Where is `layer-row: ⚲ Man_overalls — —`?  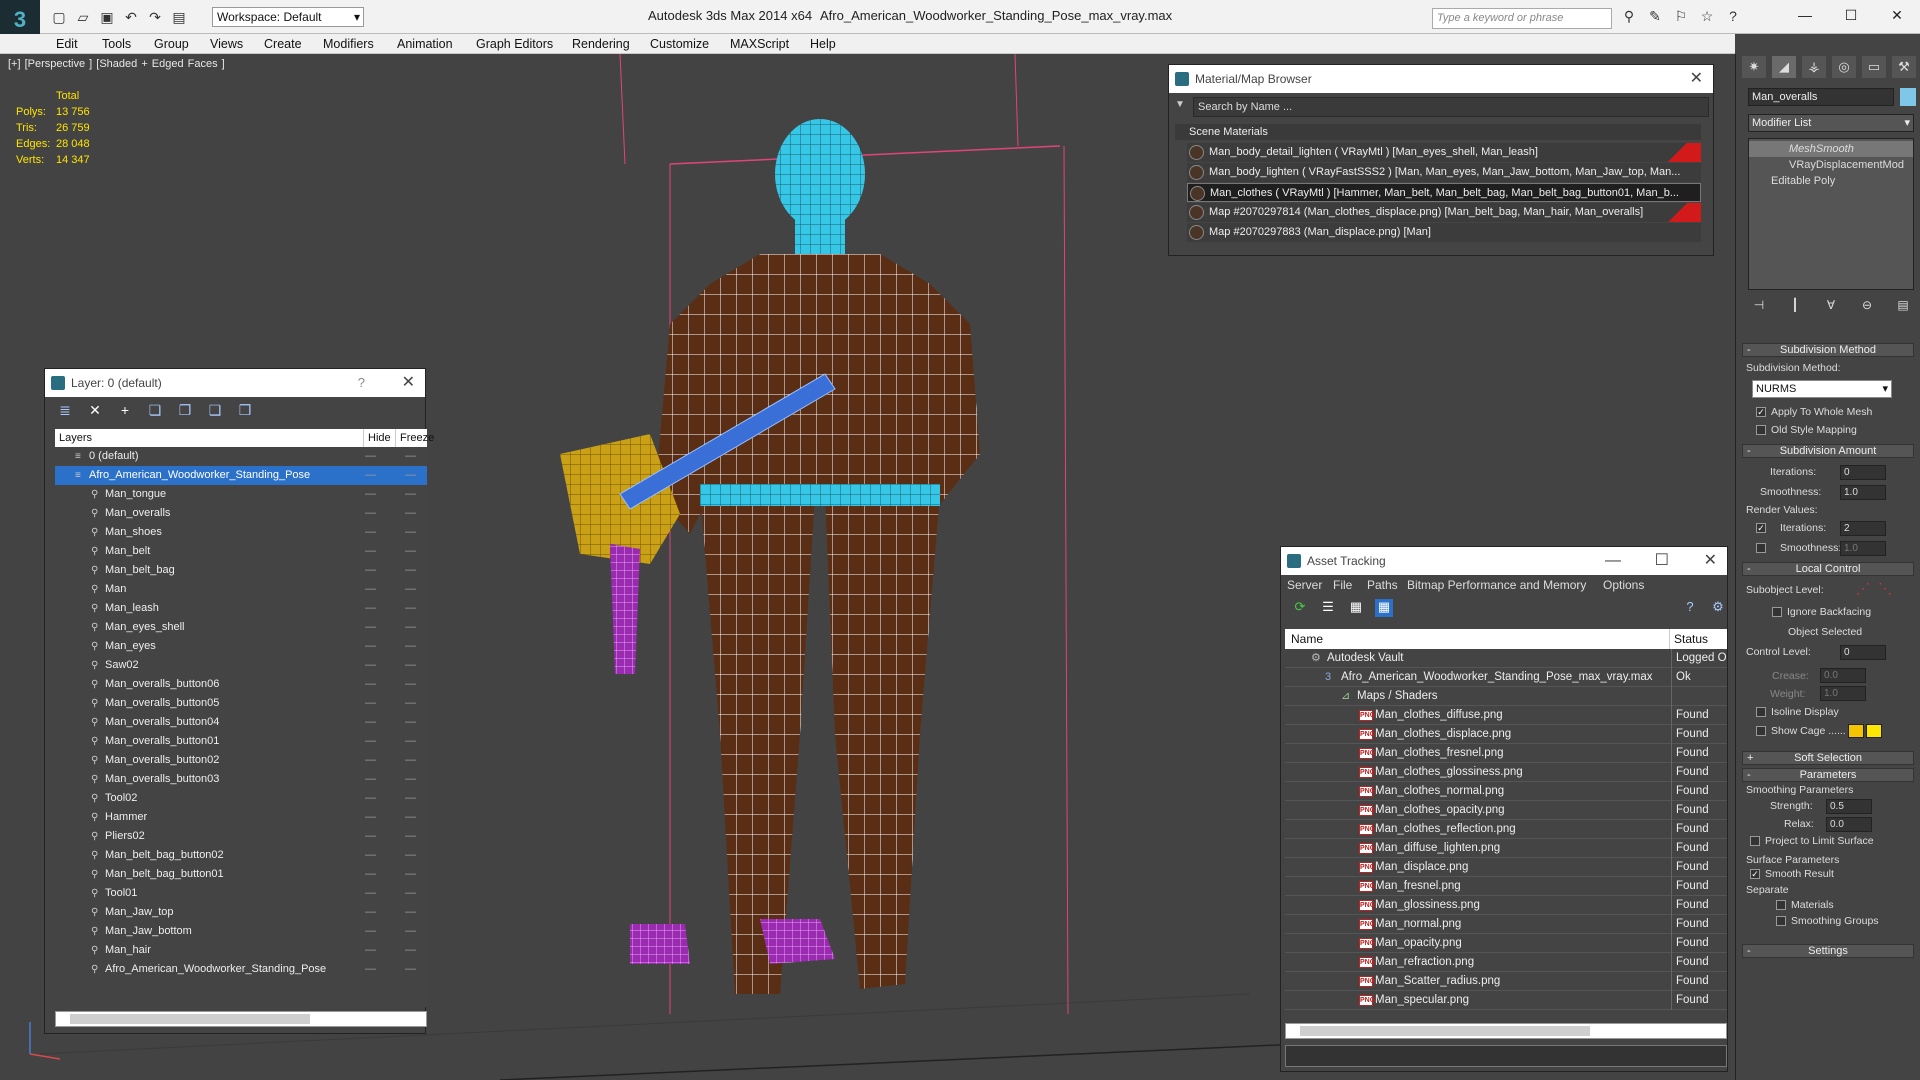 layer-row: ⚲ Man_overalls — — is located at coordinates (241, 513).